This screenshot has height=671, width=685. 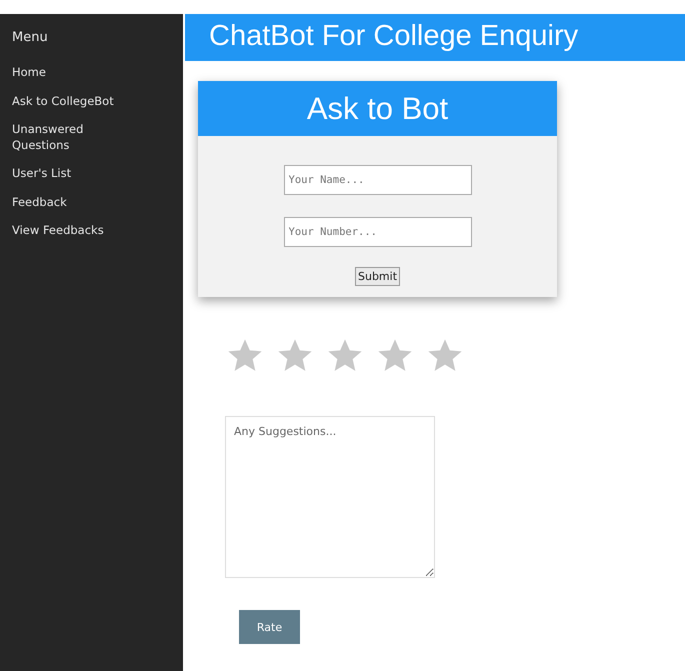 What do you see at coordinates (72, 231) in the screenshot?
I see `sidebar-item: View Feedbacks` at bounding box center [72, 231].